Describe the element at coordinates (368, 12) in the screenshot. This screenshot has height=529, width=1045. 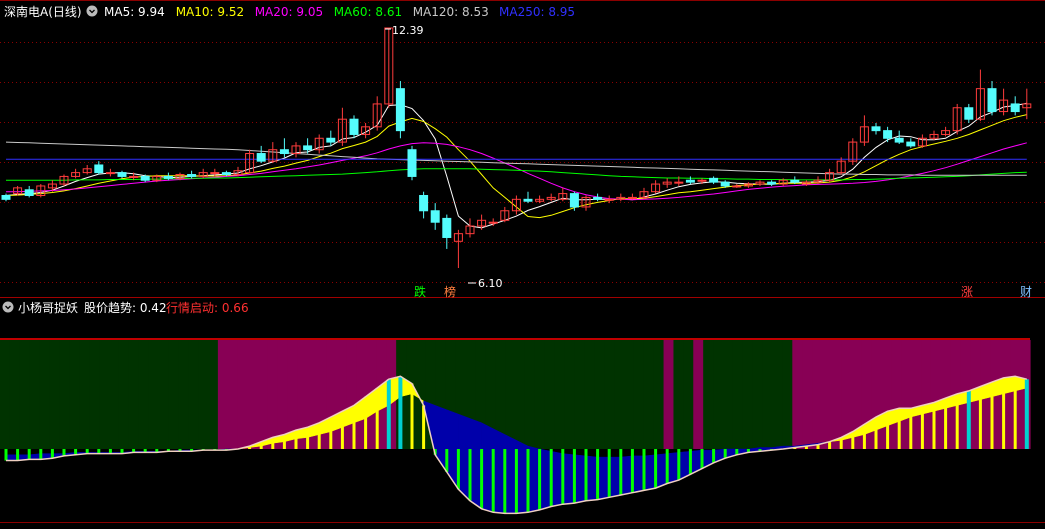
I see `ma-legend-item: MA60: 8.61` at that location.